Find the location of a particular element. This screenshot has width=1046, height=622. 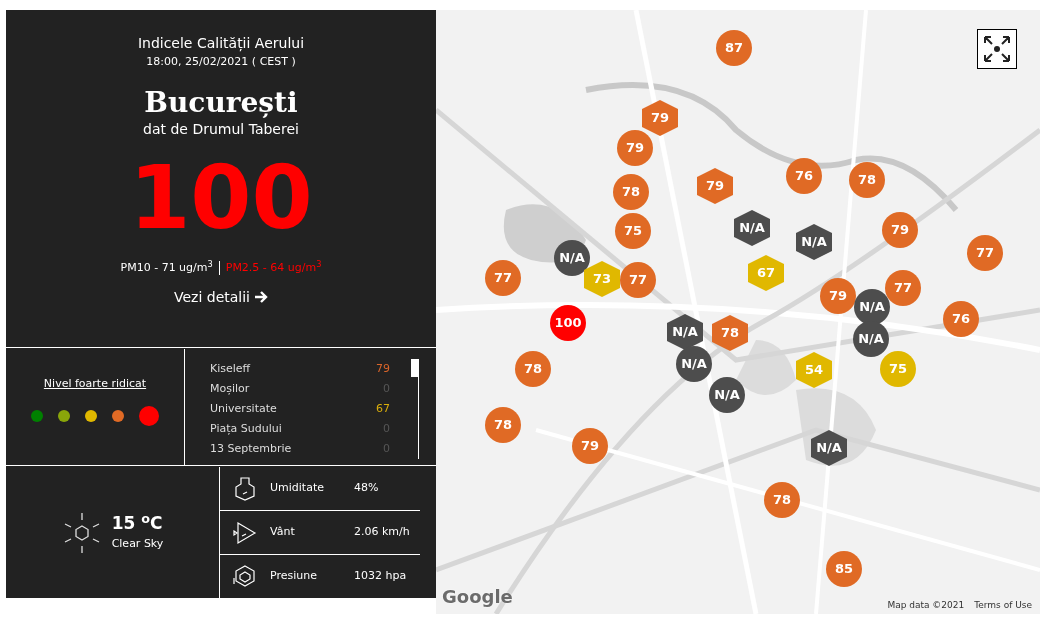

panel-title: Indicele Calității Aerului is located at coordinates (221, 43).